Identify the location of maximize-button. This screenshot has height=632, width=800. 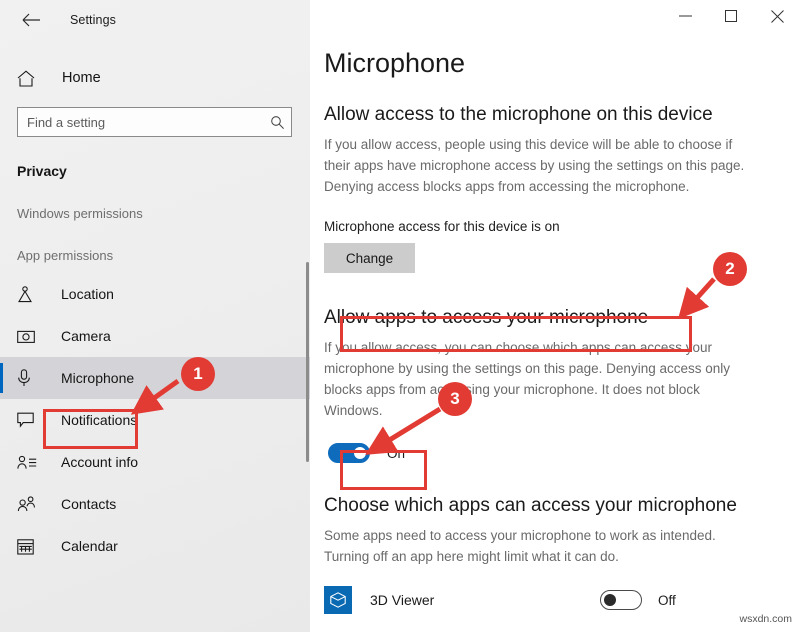
(731, 16).